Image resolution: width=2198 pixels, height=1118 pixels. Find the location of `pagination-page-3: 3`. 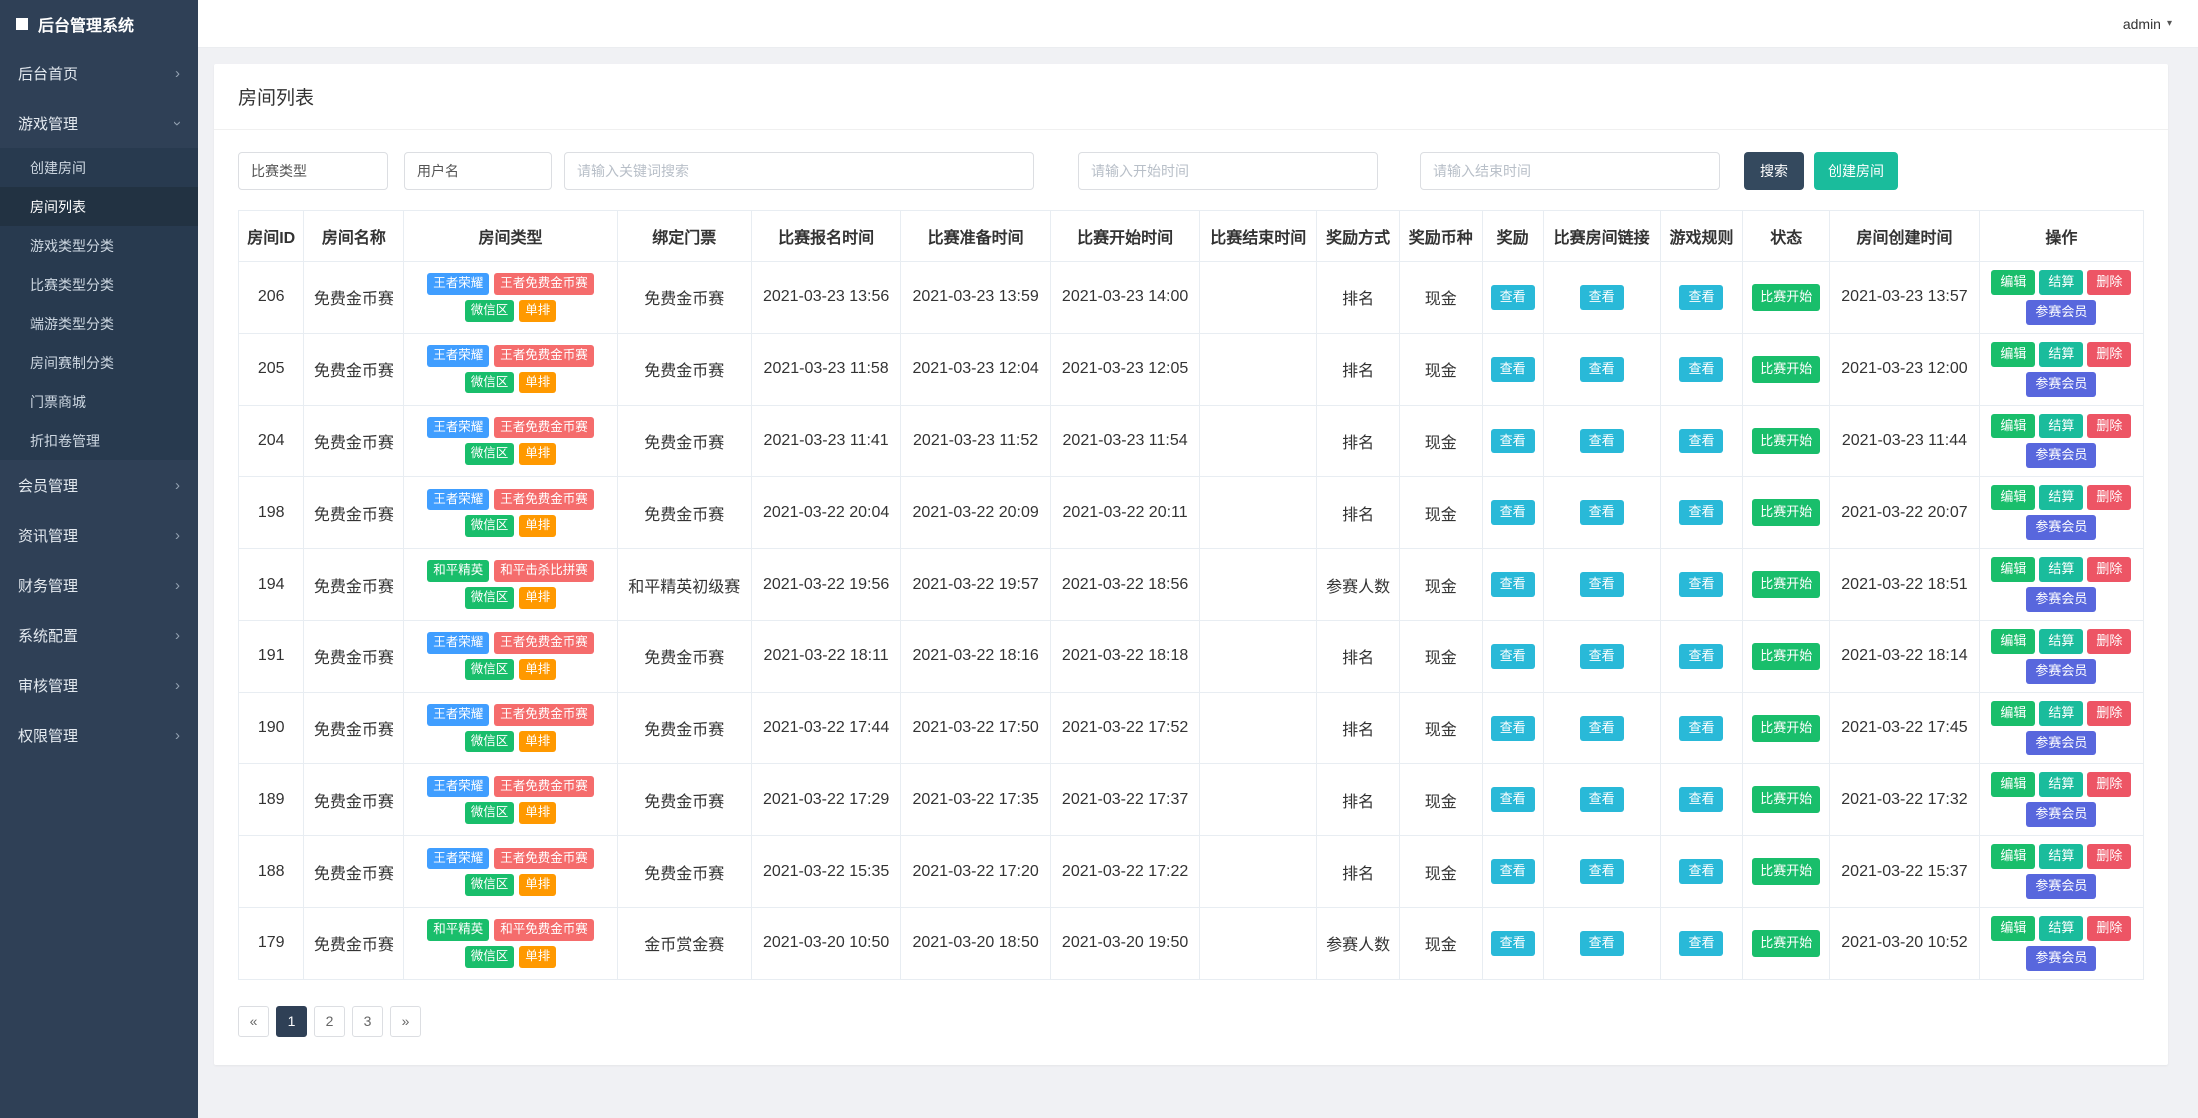

pagination-page-3: 3 is located at coordinates (367, 1021).